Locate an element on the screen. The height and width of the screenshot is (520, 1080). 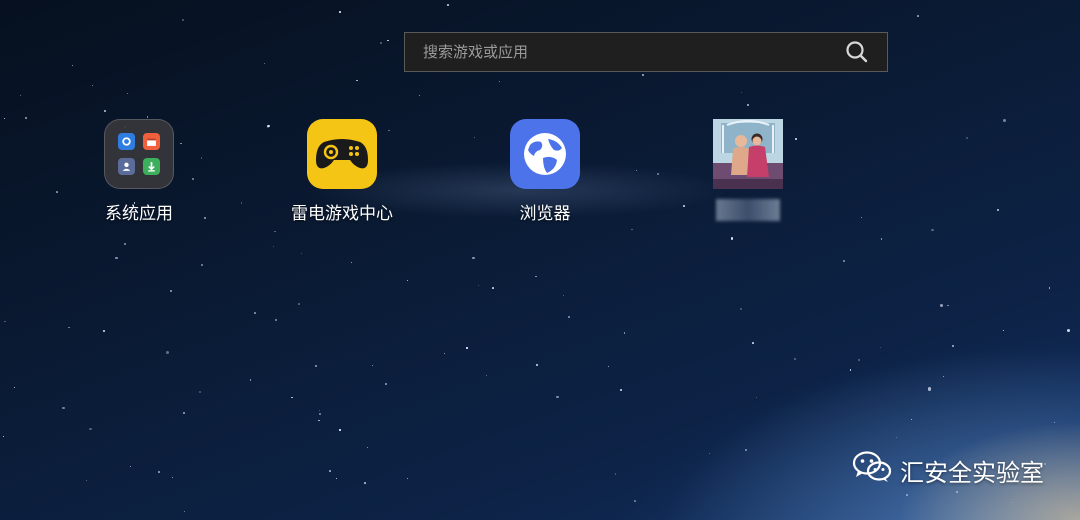
calendar-mini-icon is located at coordinates (151, 141).